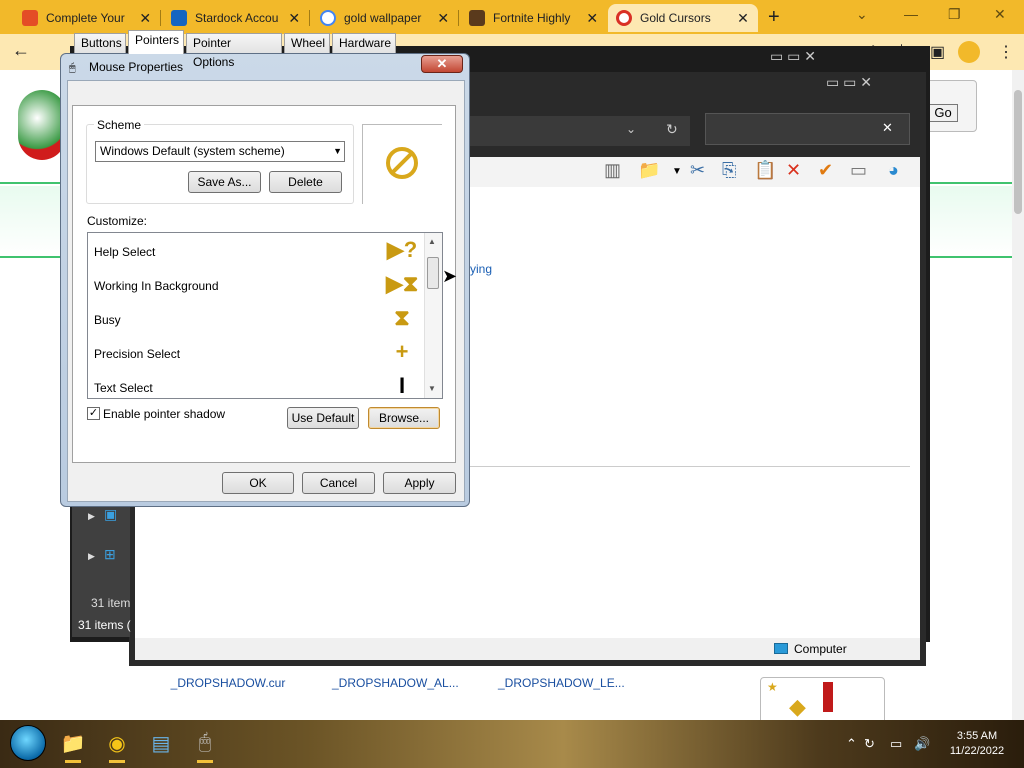 This screenshot has width=1024, height=768. What do you see at coordinates (793, 170) in the screenshot?
I see `delete-icon: ✕` at bounding box center [793, 170].